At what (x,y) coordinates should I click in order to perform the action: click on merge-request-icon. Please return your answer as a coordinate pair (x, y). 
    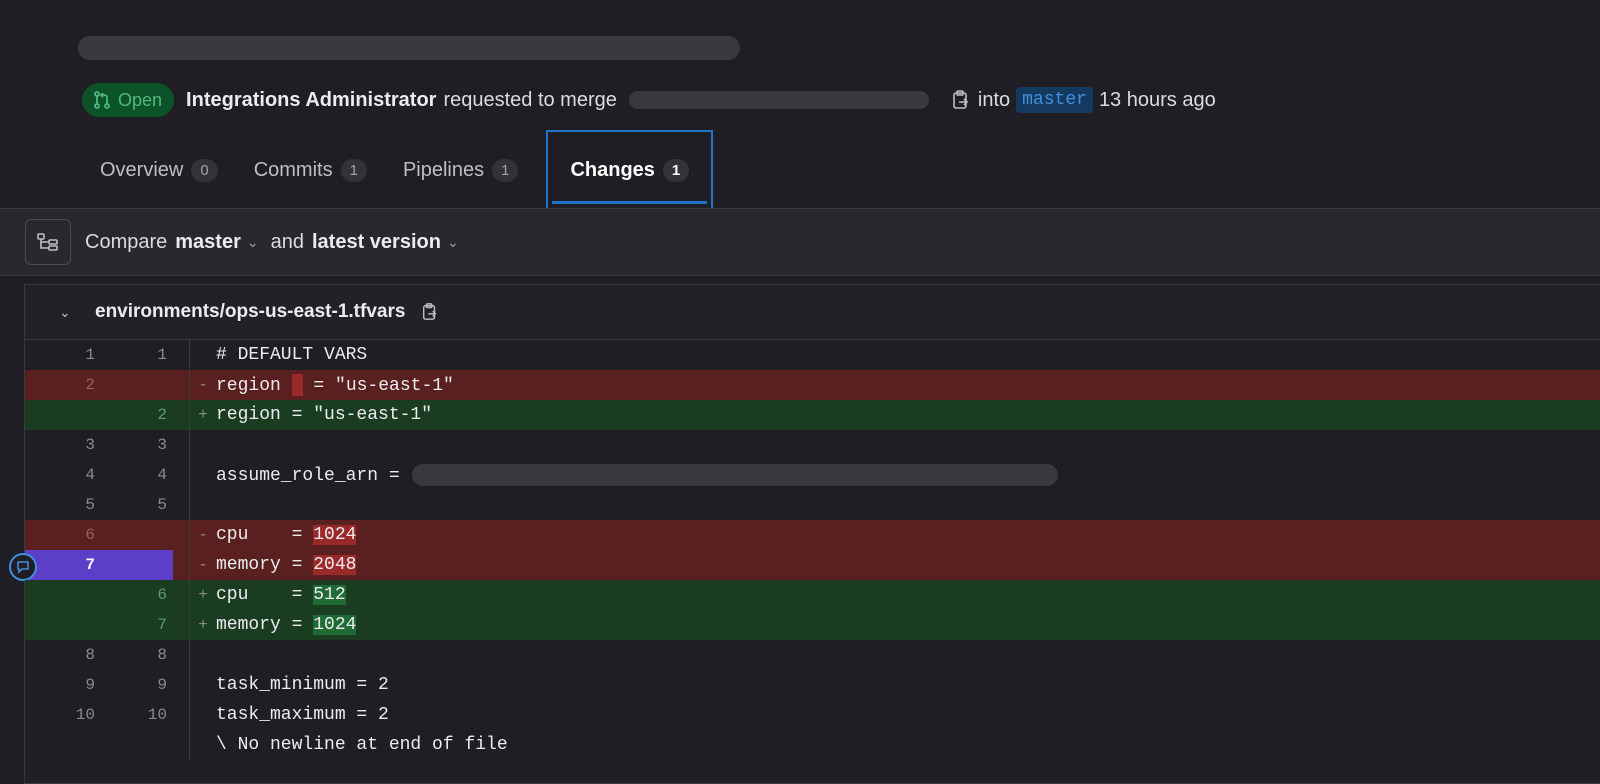
    Looking at the image, I should click on (102, 100).